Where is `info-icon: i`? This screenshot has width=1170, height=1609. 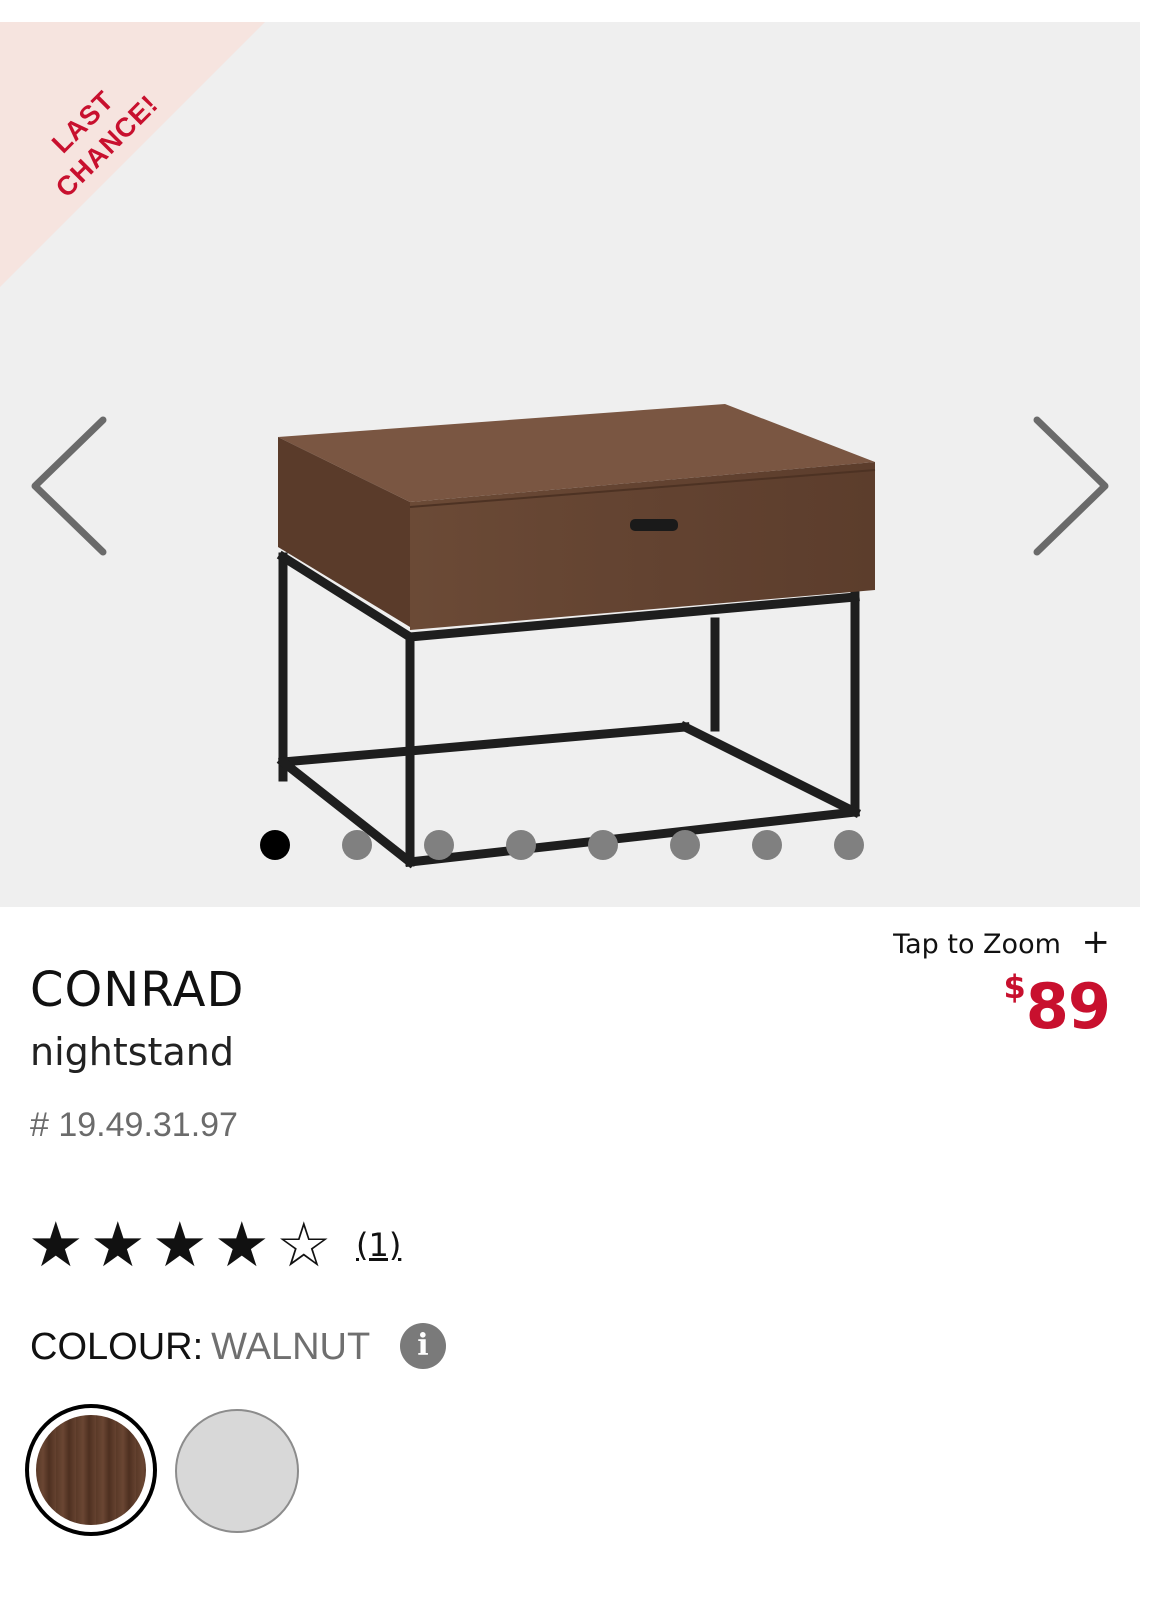 info-icon: i is located at coordinates (423, 1346).